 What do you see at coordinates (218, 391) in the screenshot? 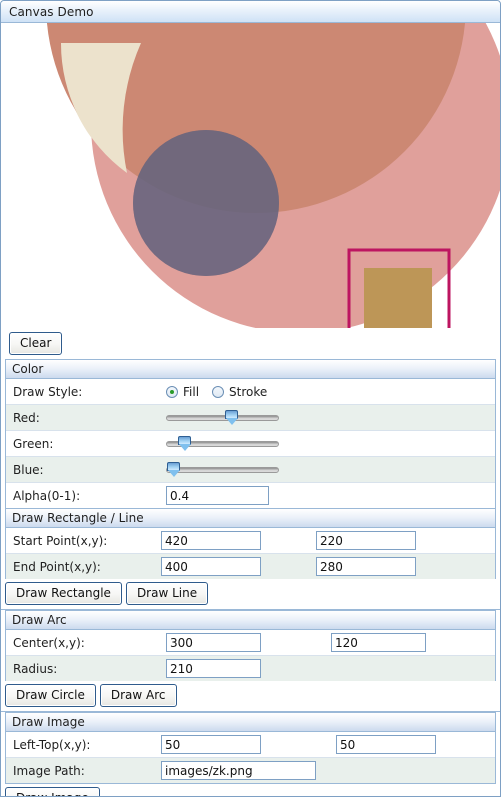
I see `radio-stroke` at bounding box center [218, 391].